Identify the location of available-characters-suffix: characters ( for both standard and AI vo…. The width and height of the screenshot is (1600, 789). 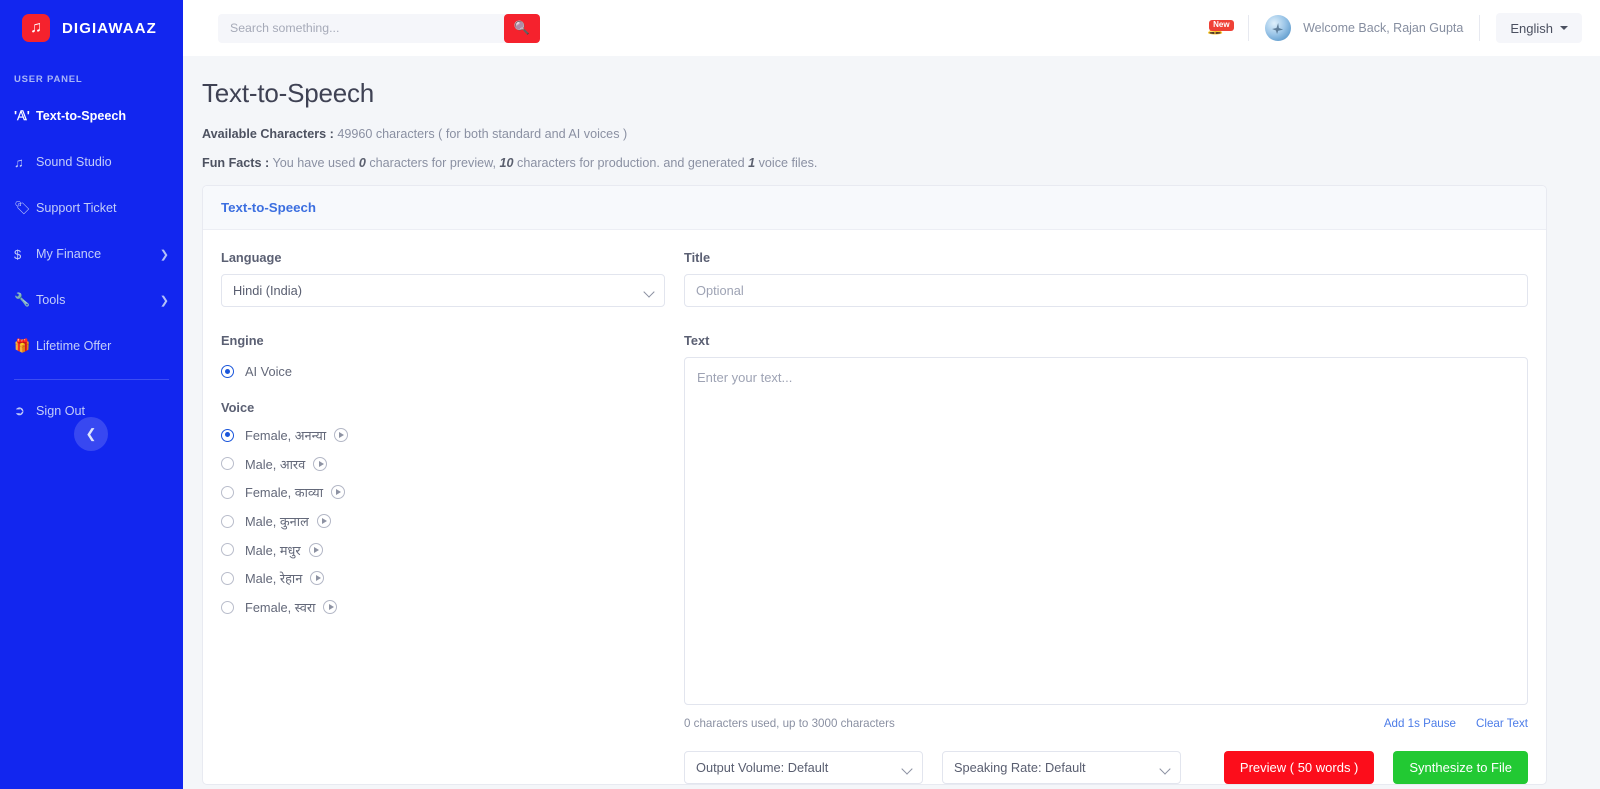
(501, 134).